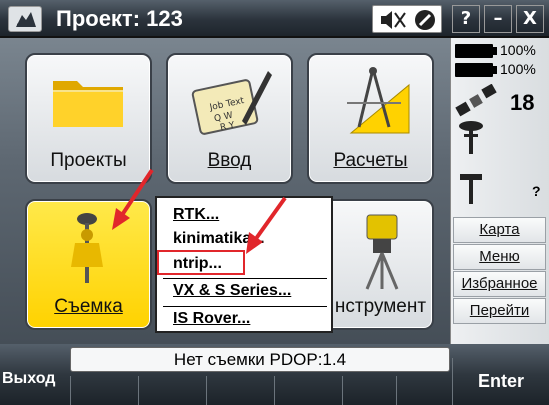 The height and width of the screenshot is (405, 549). I want to click on exit-button: Выход, so click(35, 379).